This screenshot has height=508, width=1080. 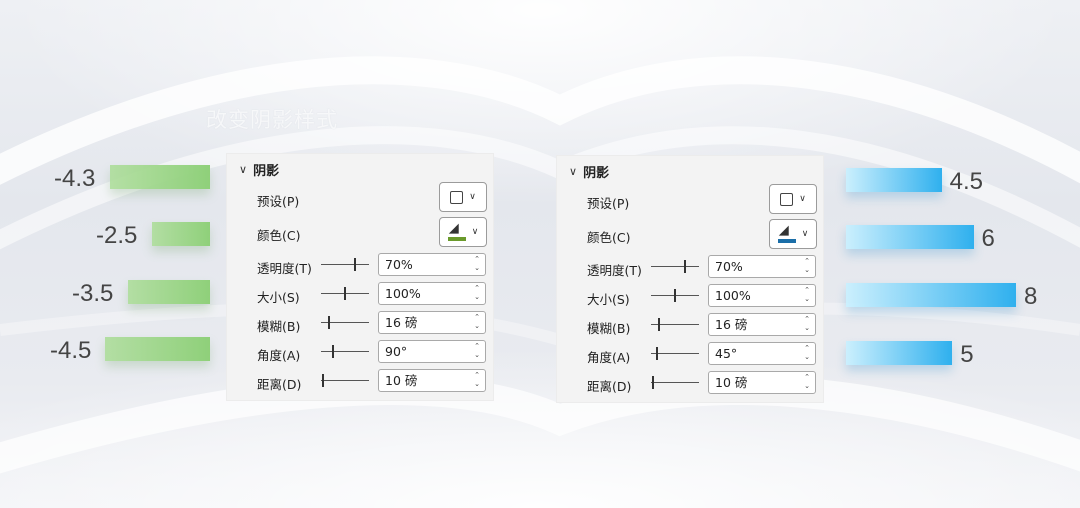 I want to click on bar-label: -3.5, so click(x=93, y=293).